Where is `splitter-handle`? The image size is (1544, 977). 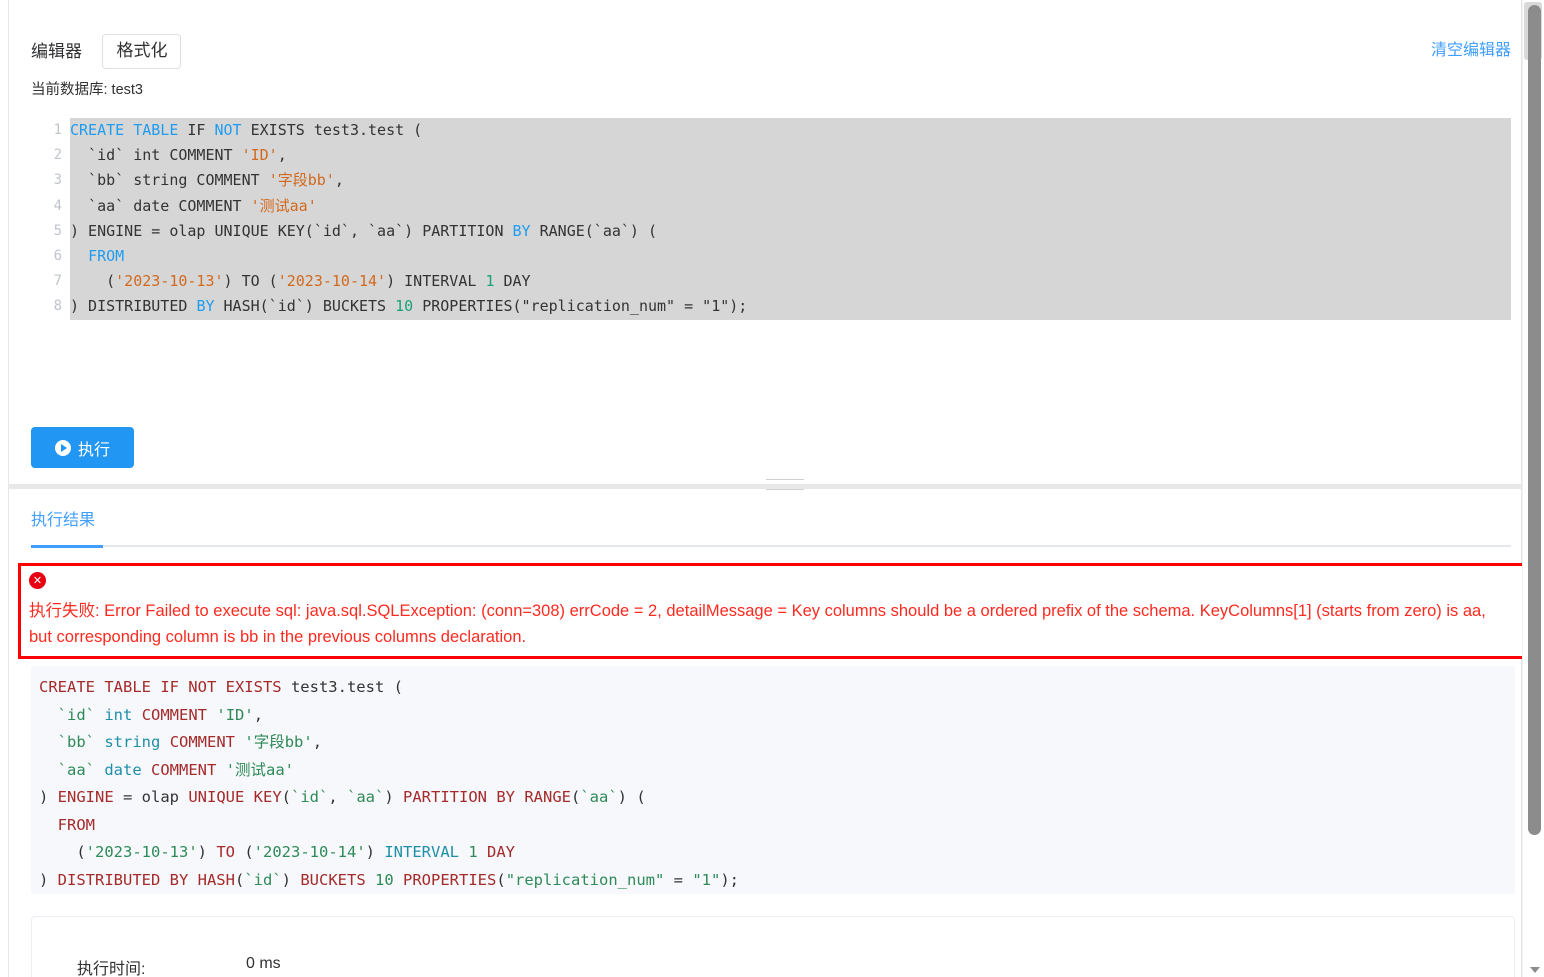
splitter-handle is located at coordinates (785, 487).